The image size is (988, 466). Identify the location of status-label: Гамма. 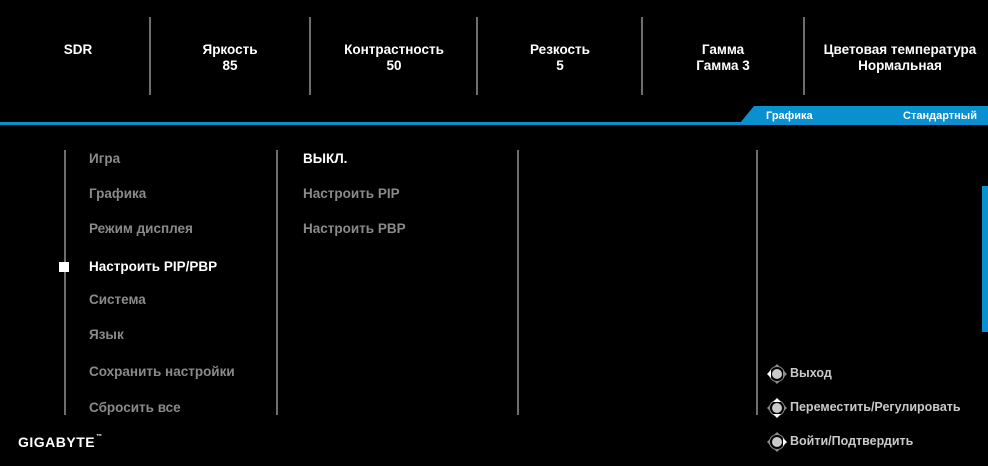
(723, 49).